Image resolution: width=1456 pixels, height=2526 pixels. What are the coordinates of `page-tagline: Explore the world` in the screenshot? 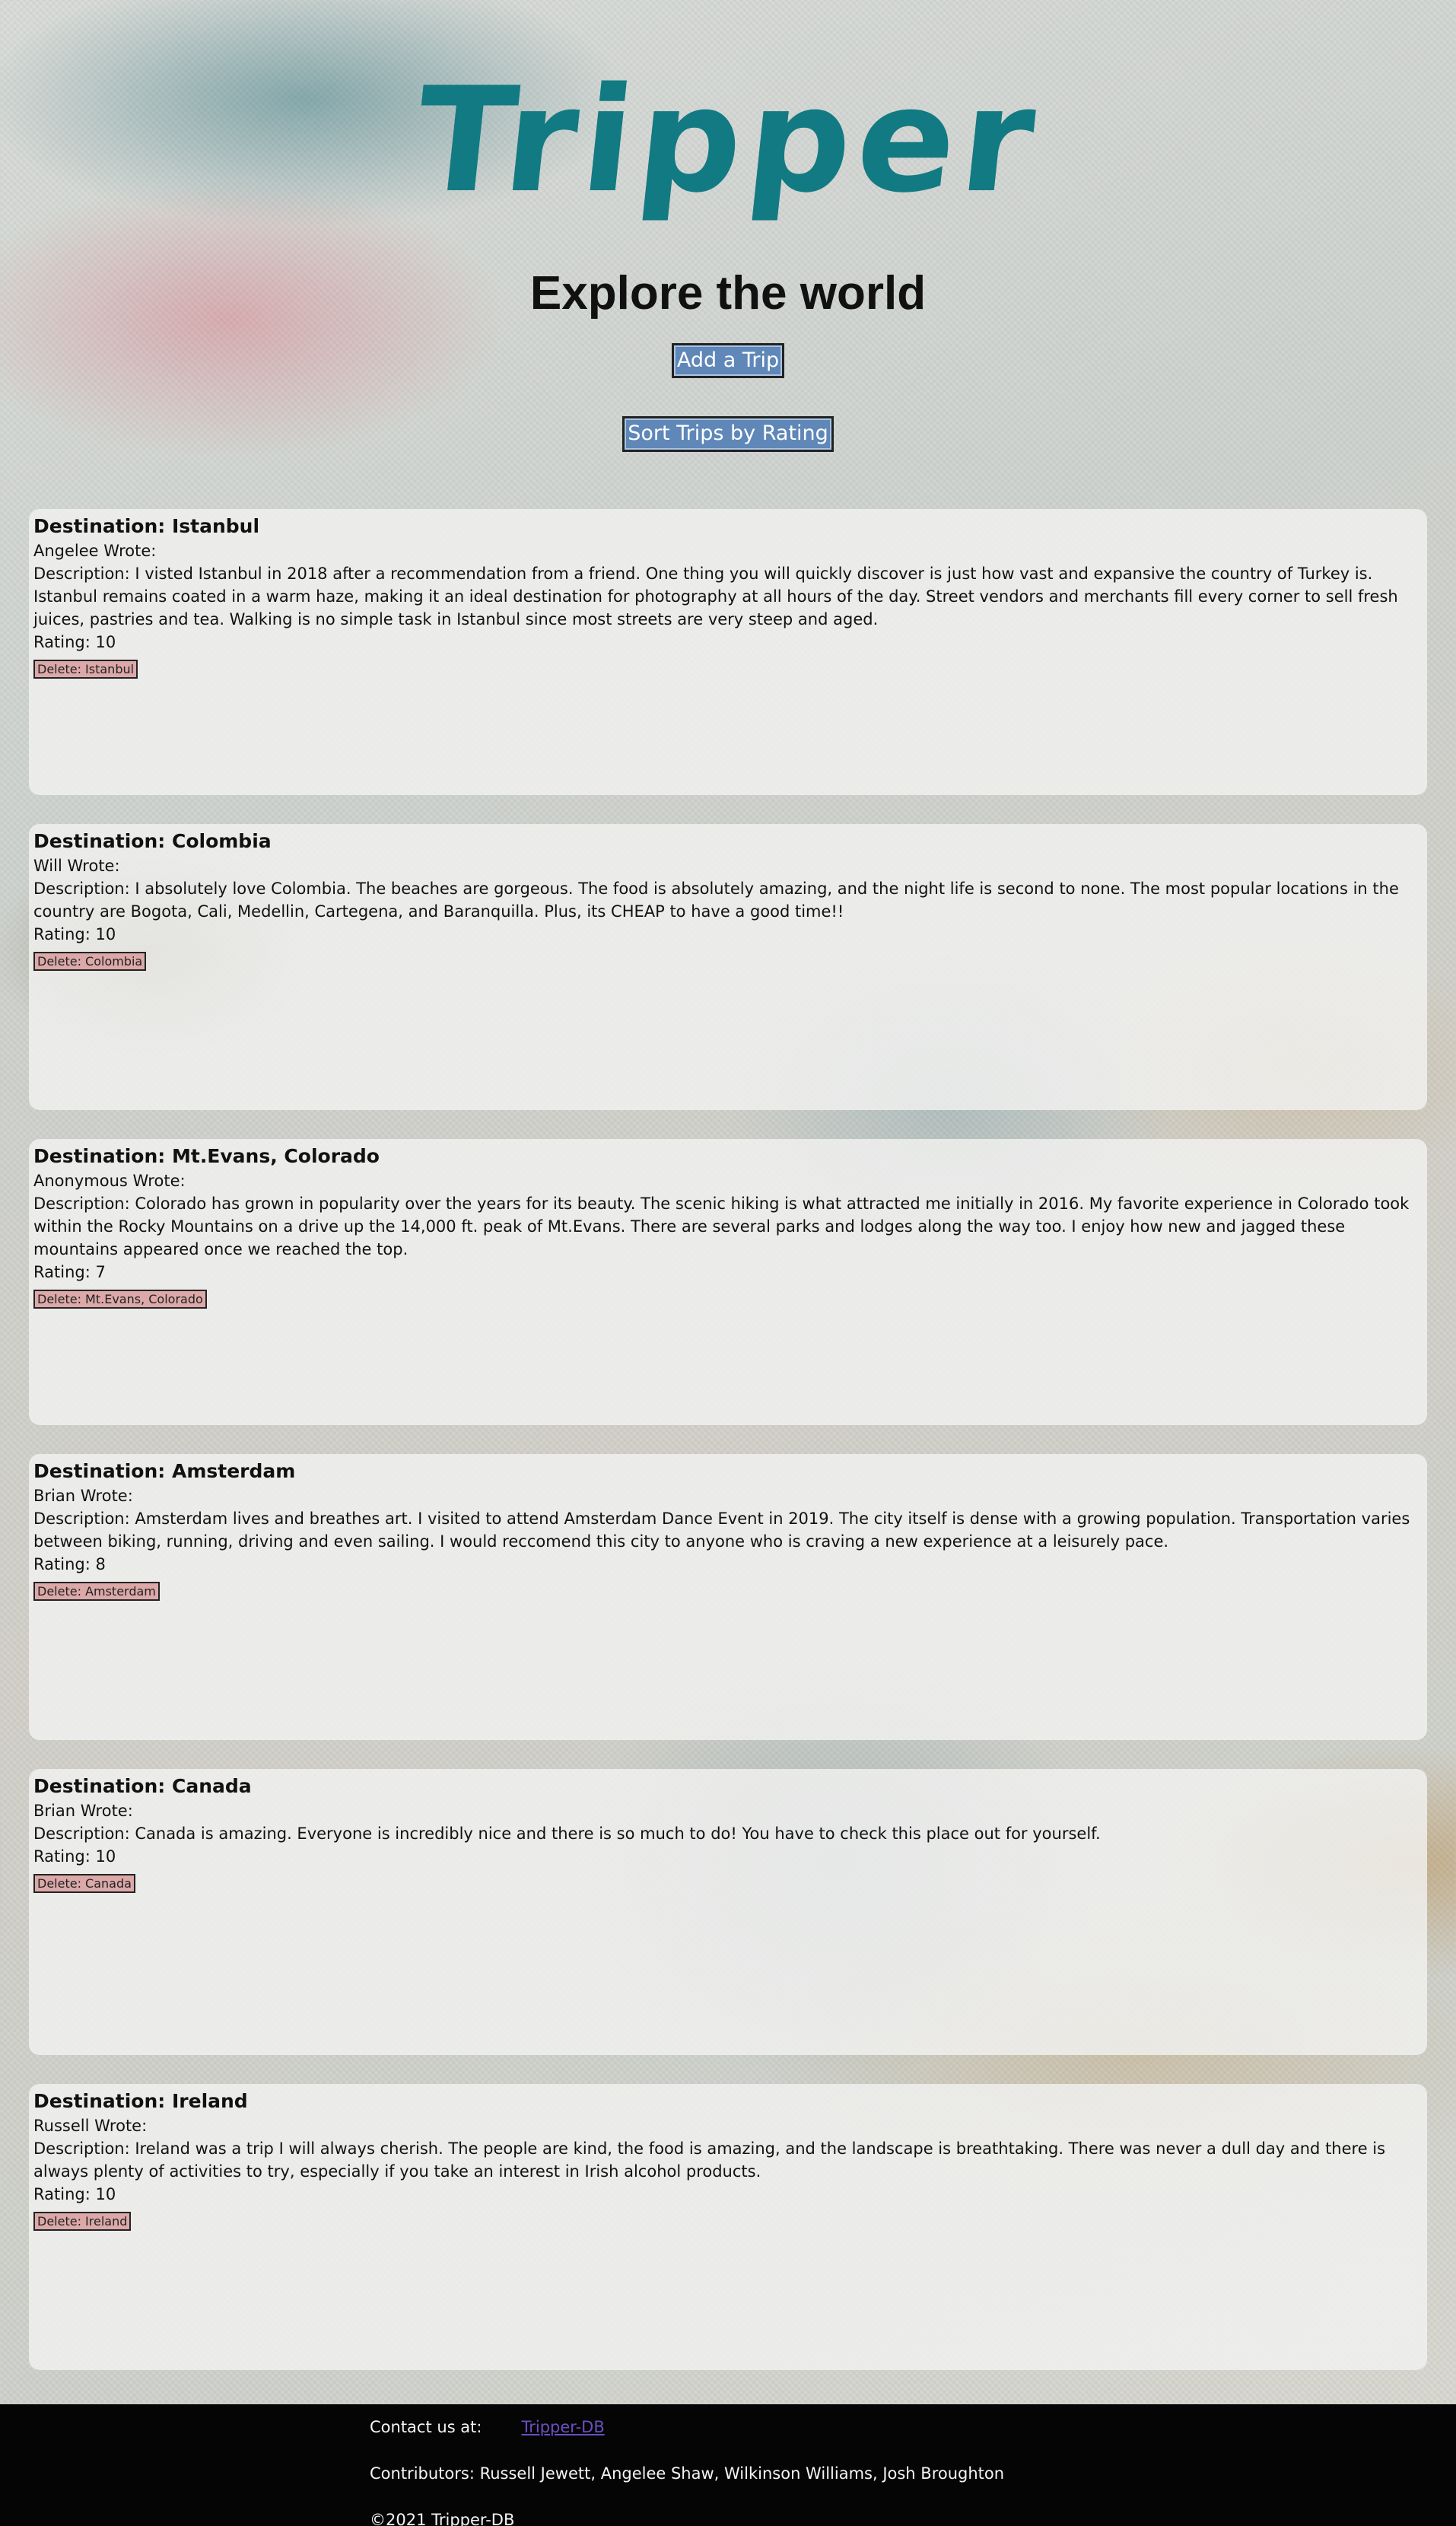 It's located at (728, 293).